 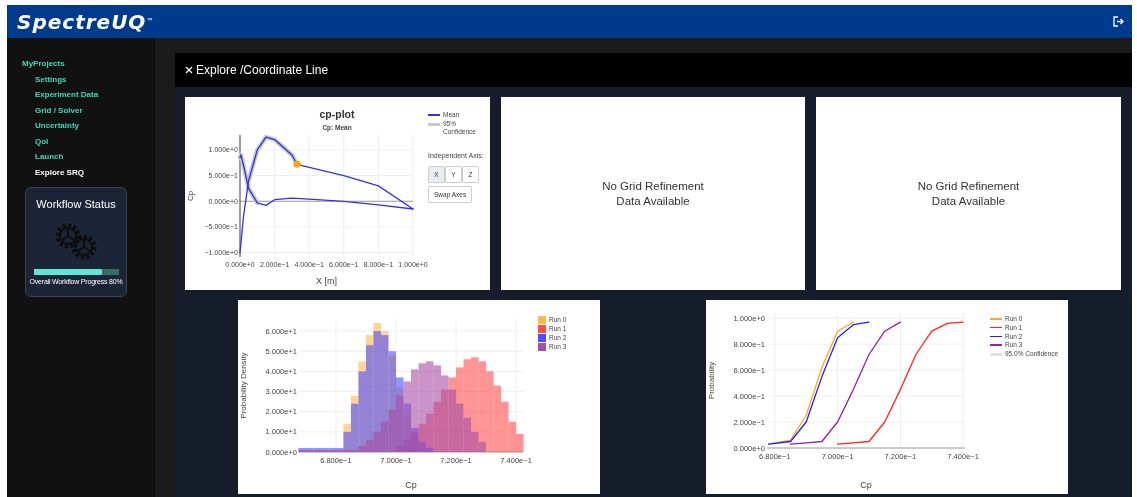 What do you see at coordinates (326, 281) in the screenshot?
I see `axis-title: X [m]` at bounding box center [326, 281].